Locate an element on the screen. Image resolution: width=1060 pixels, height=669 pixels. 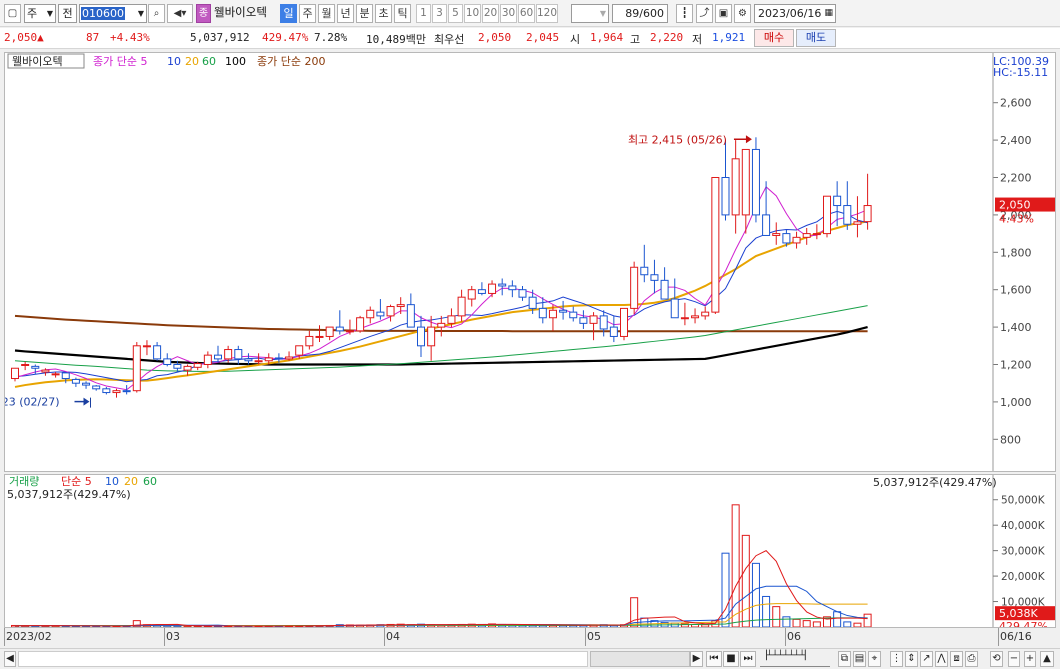
range-select: 전 is located at coordinates (67, 13).